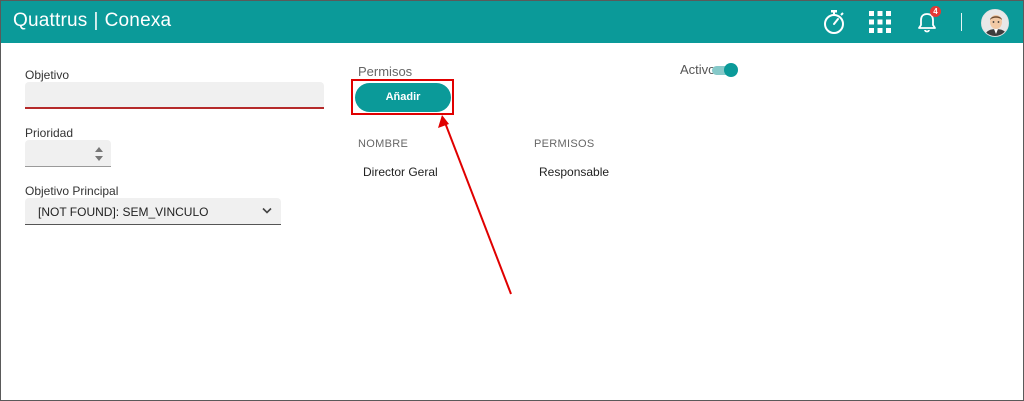 This screenshot has width=1024, height=401. Describe the element at coordinates (402, 97) in the screenshot. I see `highlight-box` at that location.